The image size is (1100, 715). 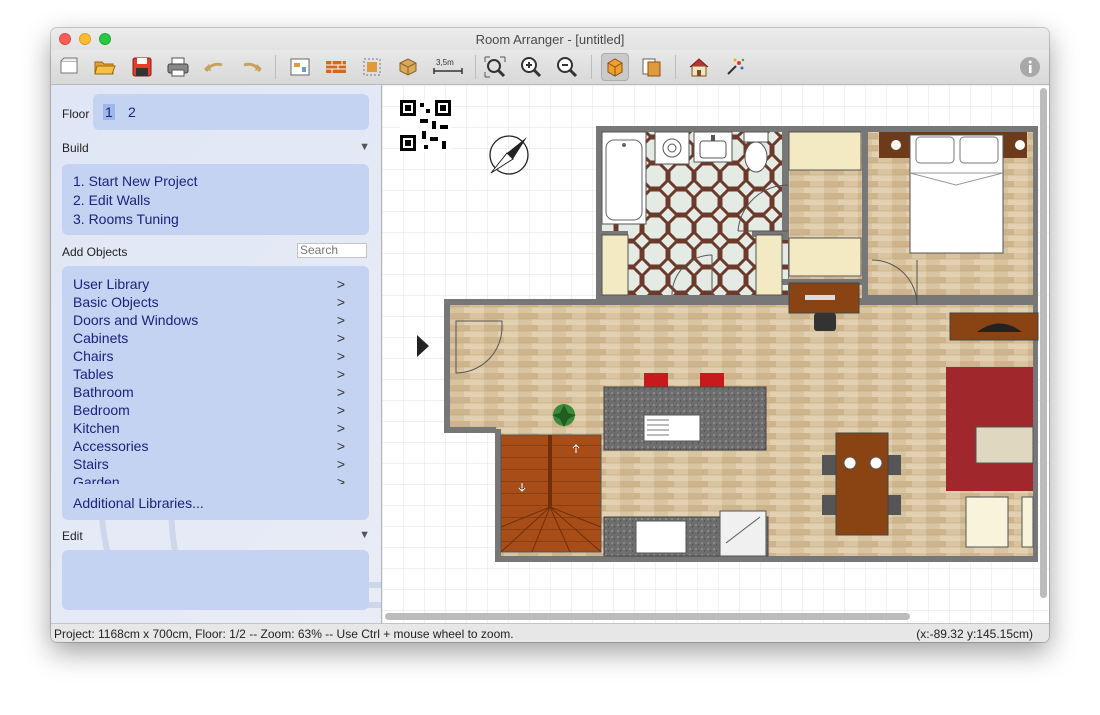 What do you see at coordinates (1030, 67) in the screenshot?
I see `info-icon` at bounding box center [1030, 67].